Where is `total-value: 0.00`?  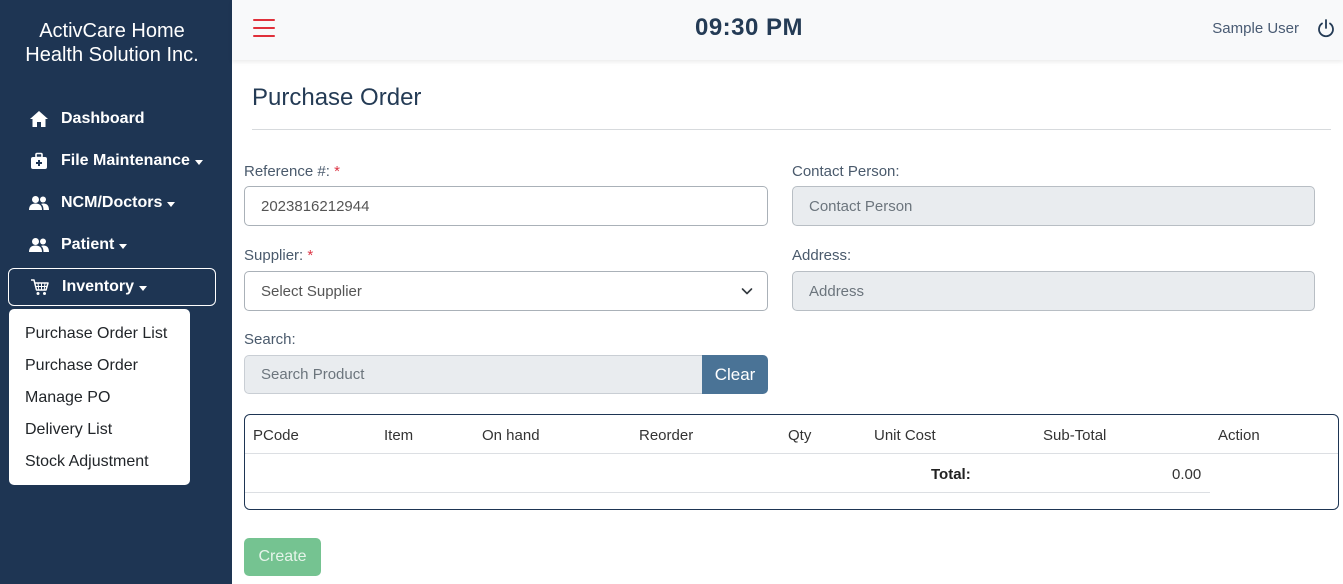 total-value: 0.00 is located at coordinates (1187, 474).